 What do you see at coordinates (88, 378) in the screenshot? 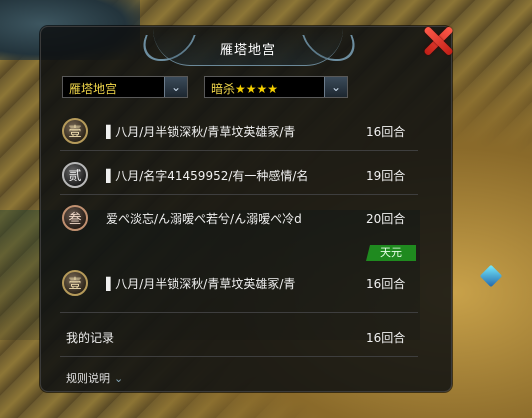
I see `rules-label: 规则说明` at bounding box center [88, 378].